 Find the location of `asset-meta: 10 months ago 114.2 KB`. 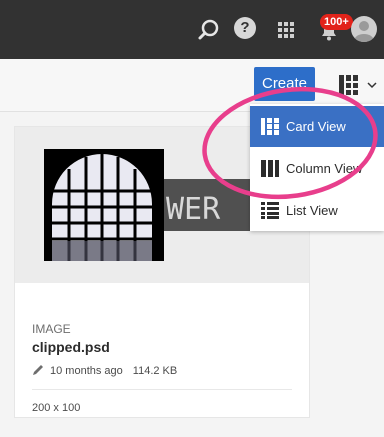

asset-meta: 10 months ago 114.2 KB is located at coordinates (104, 370).